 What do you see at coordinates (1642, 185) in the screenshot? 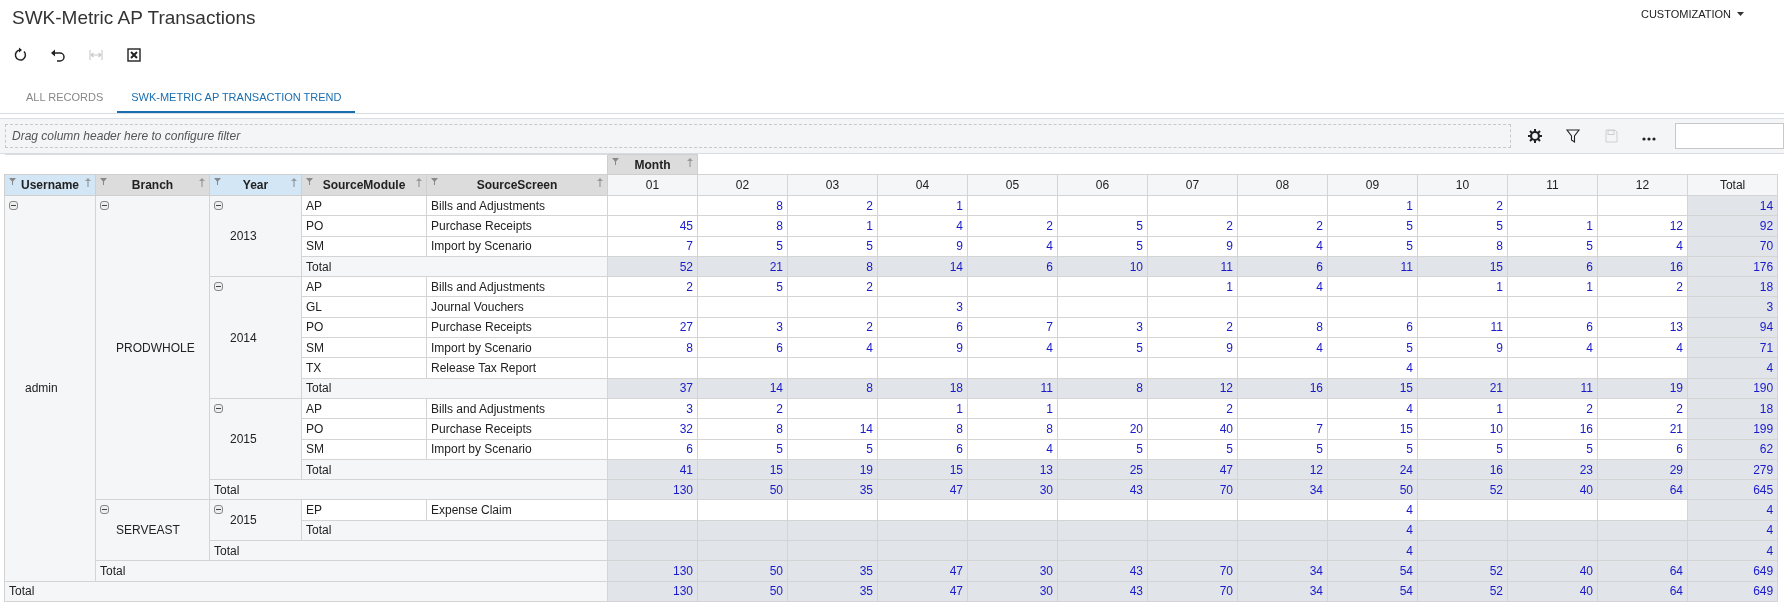
I see `column-header: 12` at bounding box center [1642, 185].